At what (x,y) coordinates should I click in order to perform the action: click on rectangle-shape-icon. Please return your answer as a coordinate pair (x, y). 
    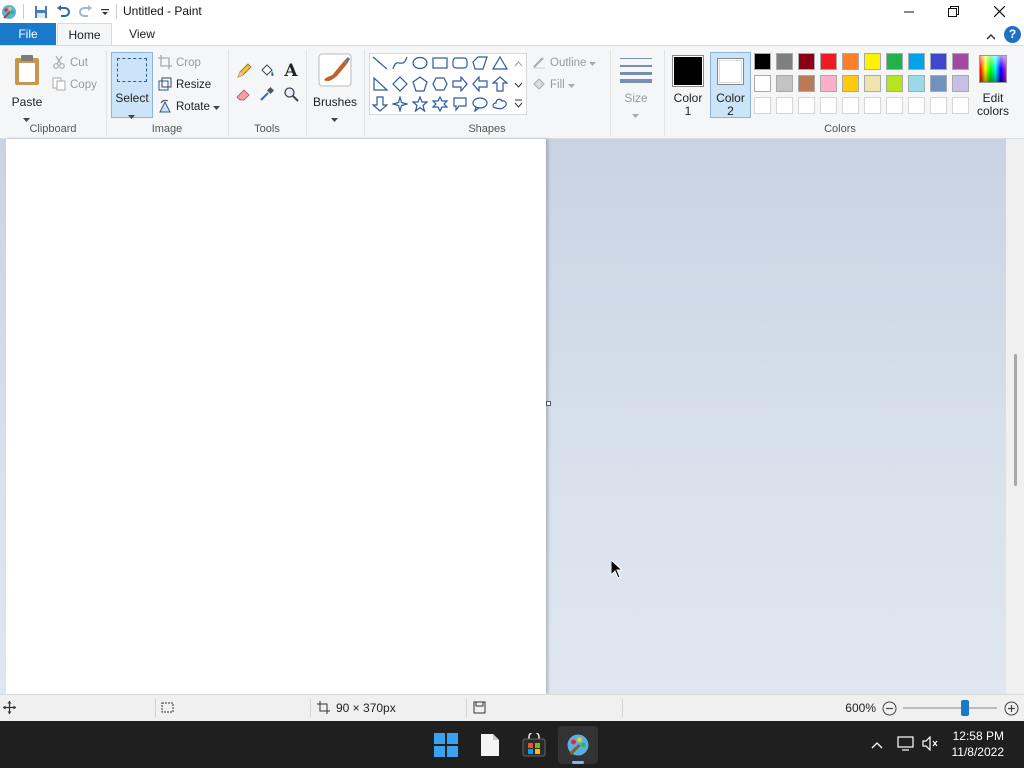
    Looking at the image, I should click on (440, 63).